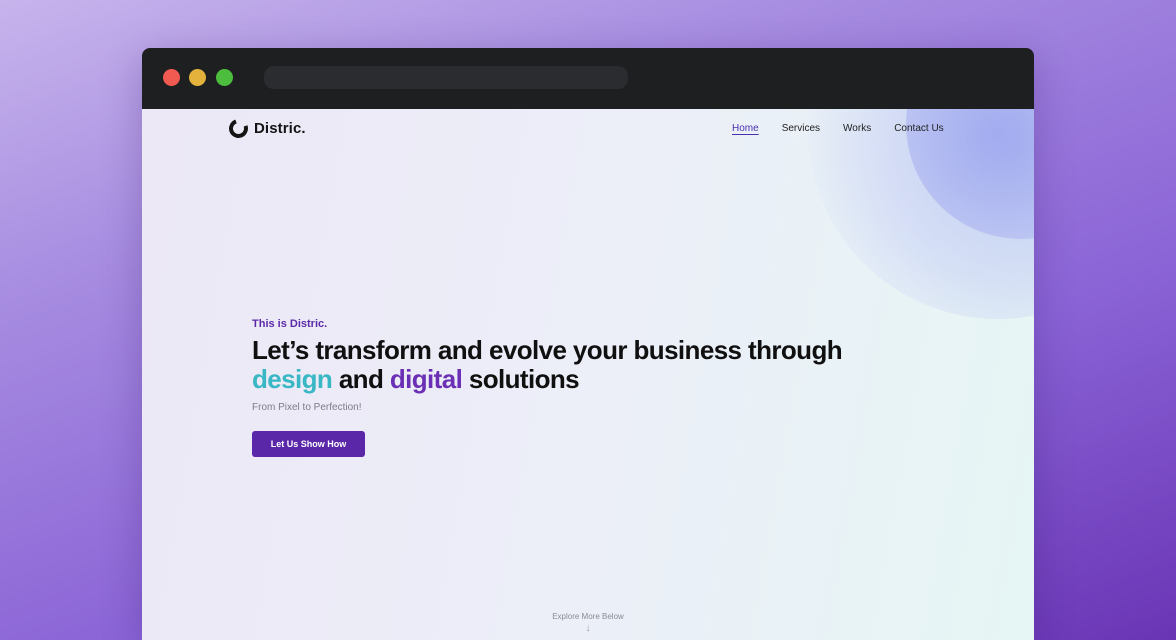 This screenshot has width=1176, height=640. Describe the element at coordinates (801, 128) in the screenshot. I see `nav-item-services: Services` at that location.